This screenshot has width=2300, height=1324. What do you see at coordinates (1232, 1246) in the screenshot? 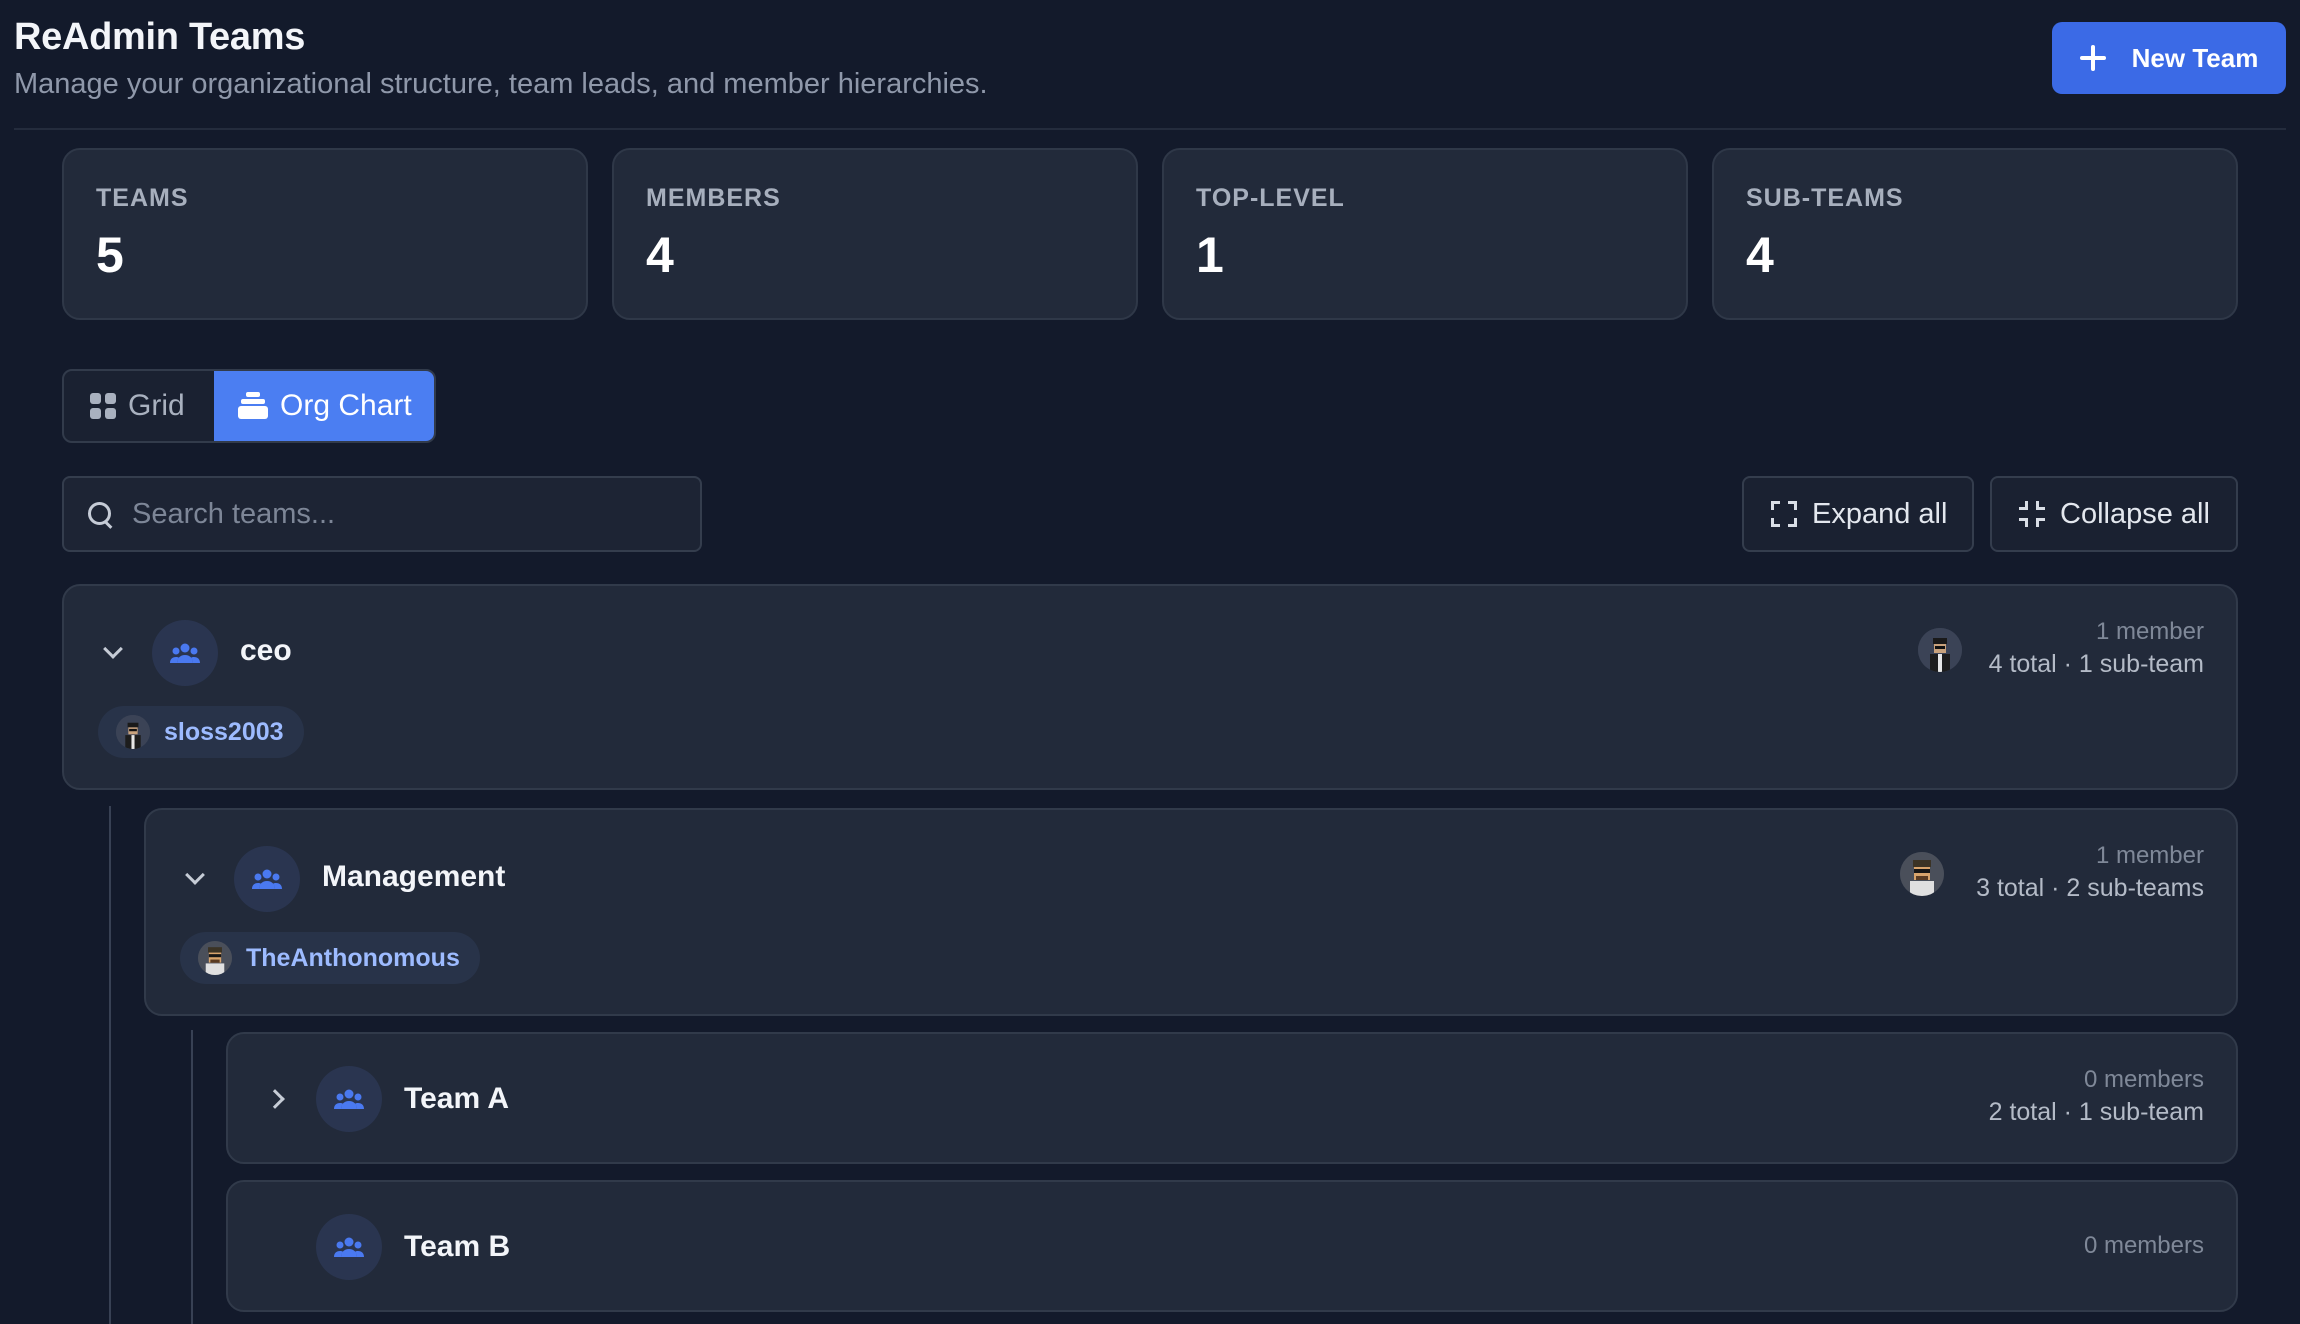
I see `team-card-team-b: Team B 0 members` at bounding box center [1232, 1246].